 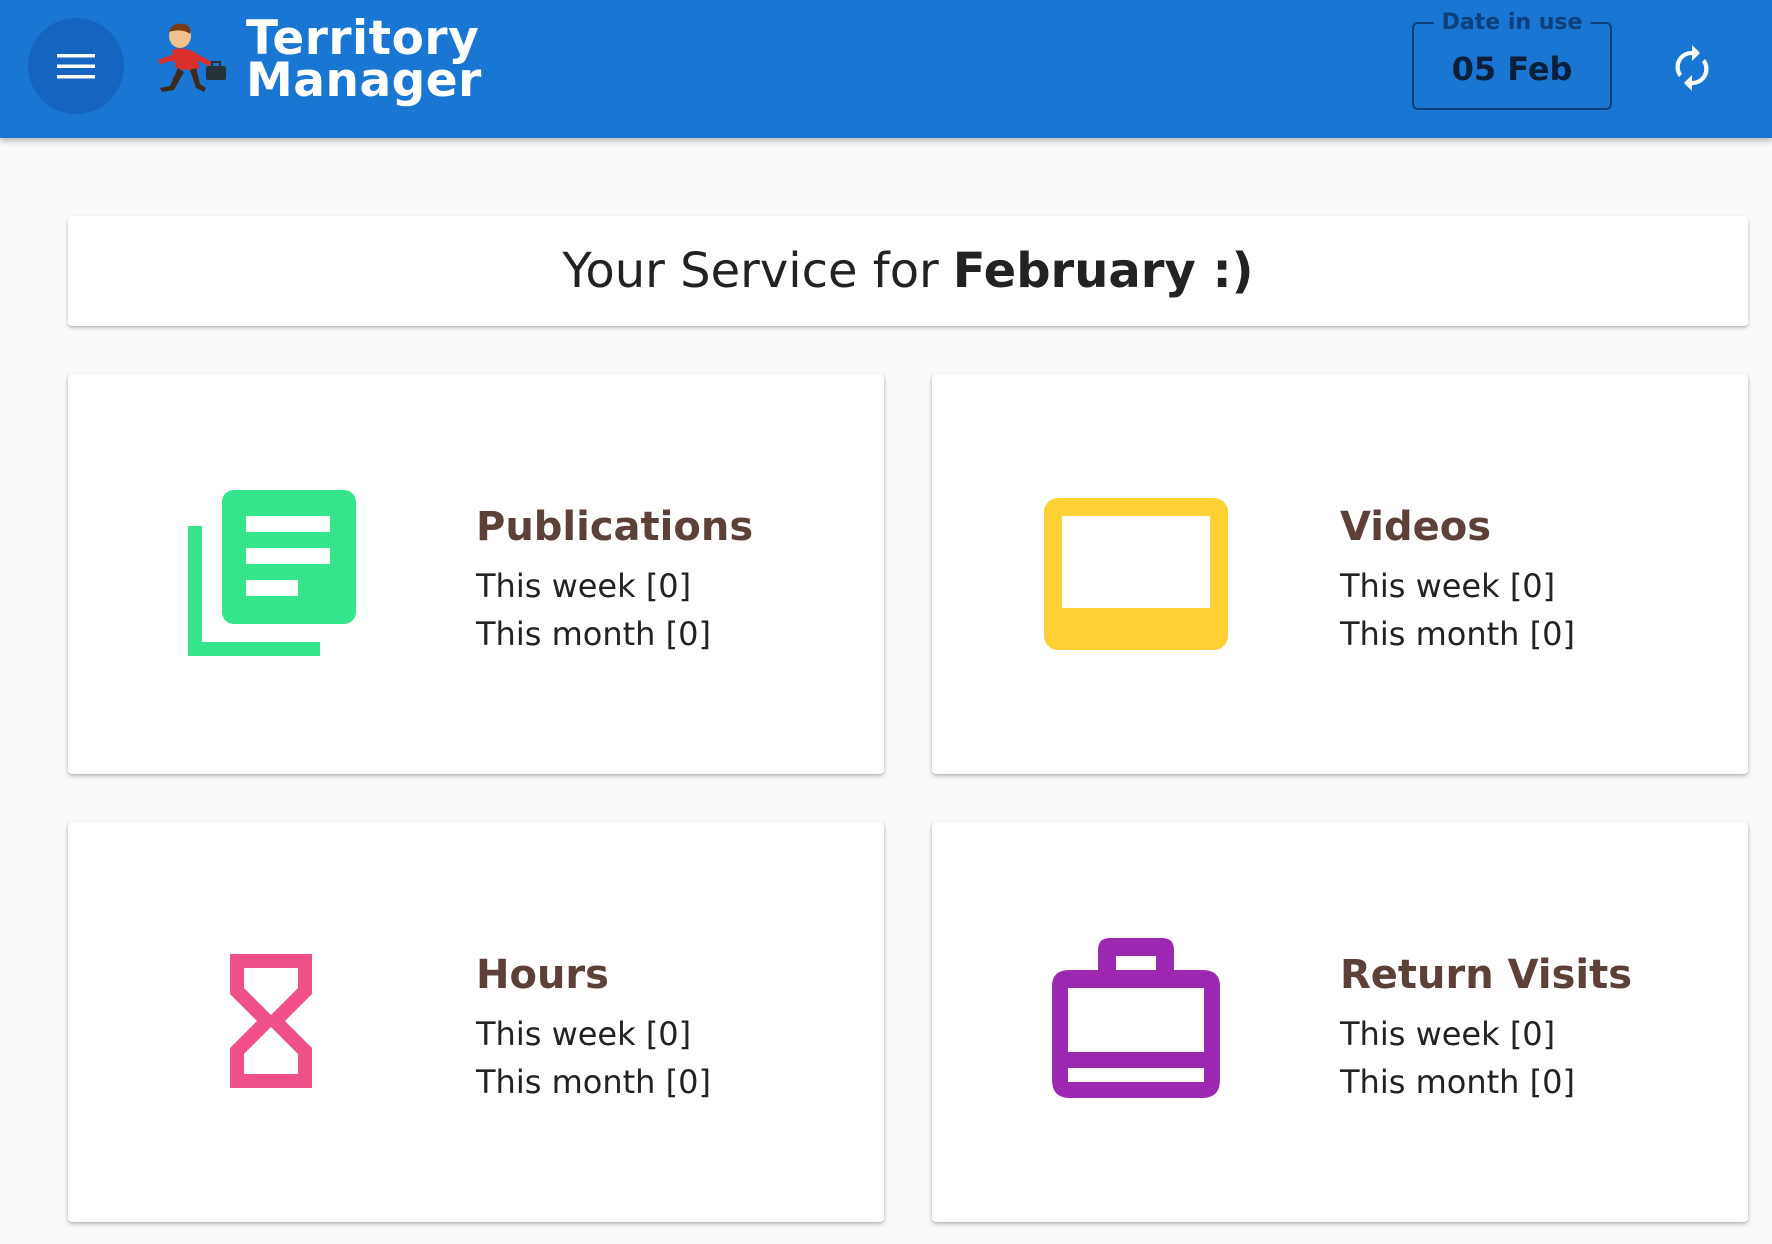 I want to click on menu-button, so click(x=76, y=66).